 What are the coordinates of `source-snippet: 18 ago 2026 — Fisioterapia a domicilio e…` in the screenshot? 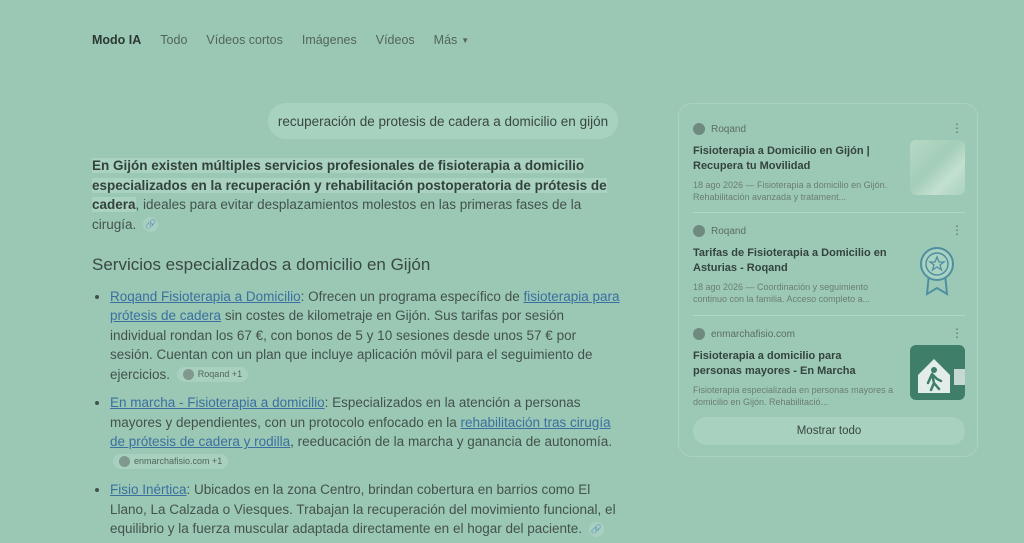 It's located at (790, 191).